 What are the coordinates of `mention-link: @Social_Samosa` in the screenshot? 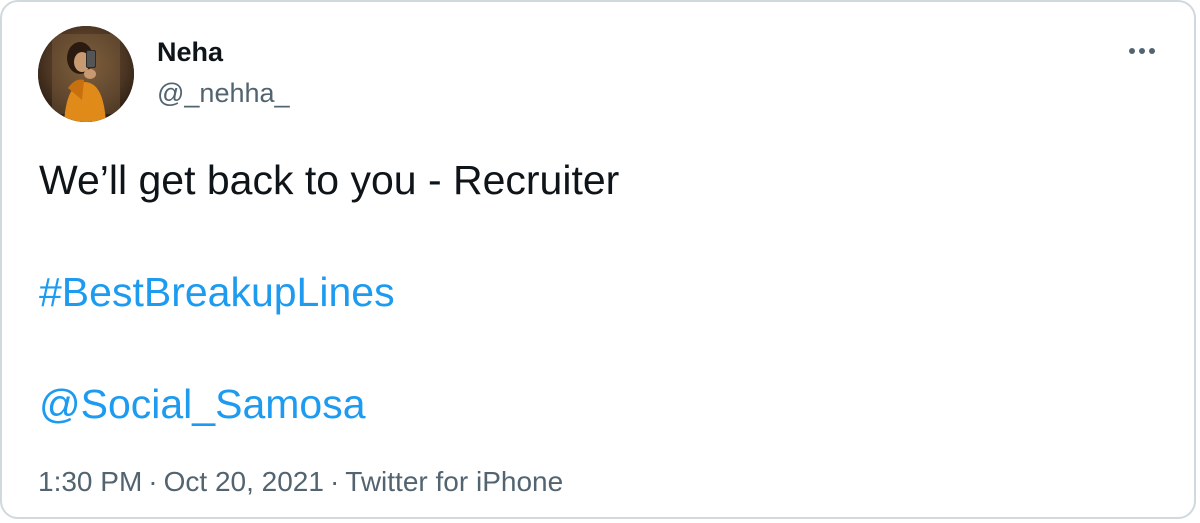 It's located at (202, 404).